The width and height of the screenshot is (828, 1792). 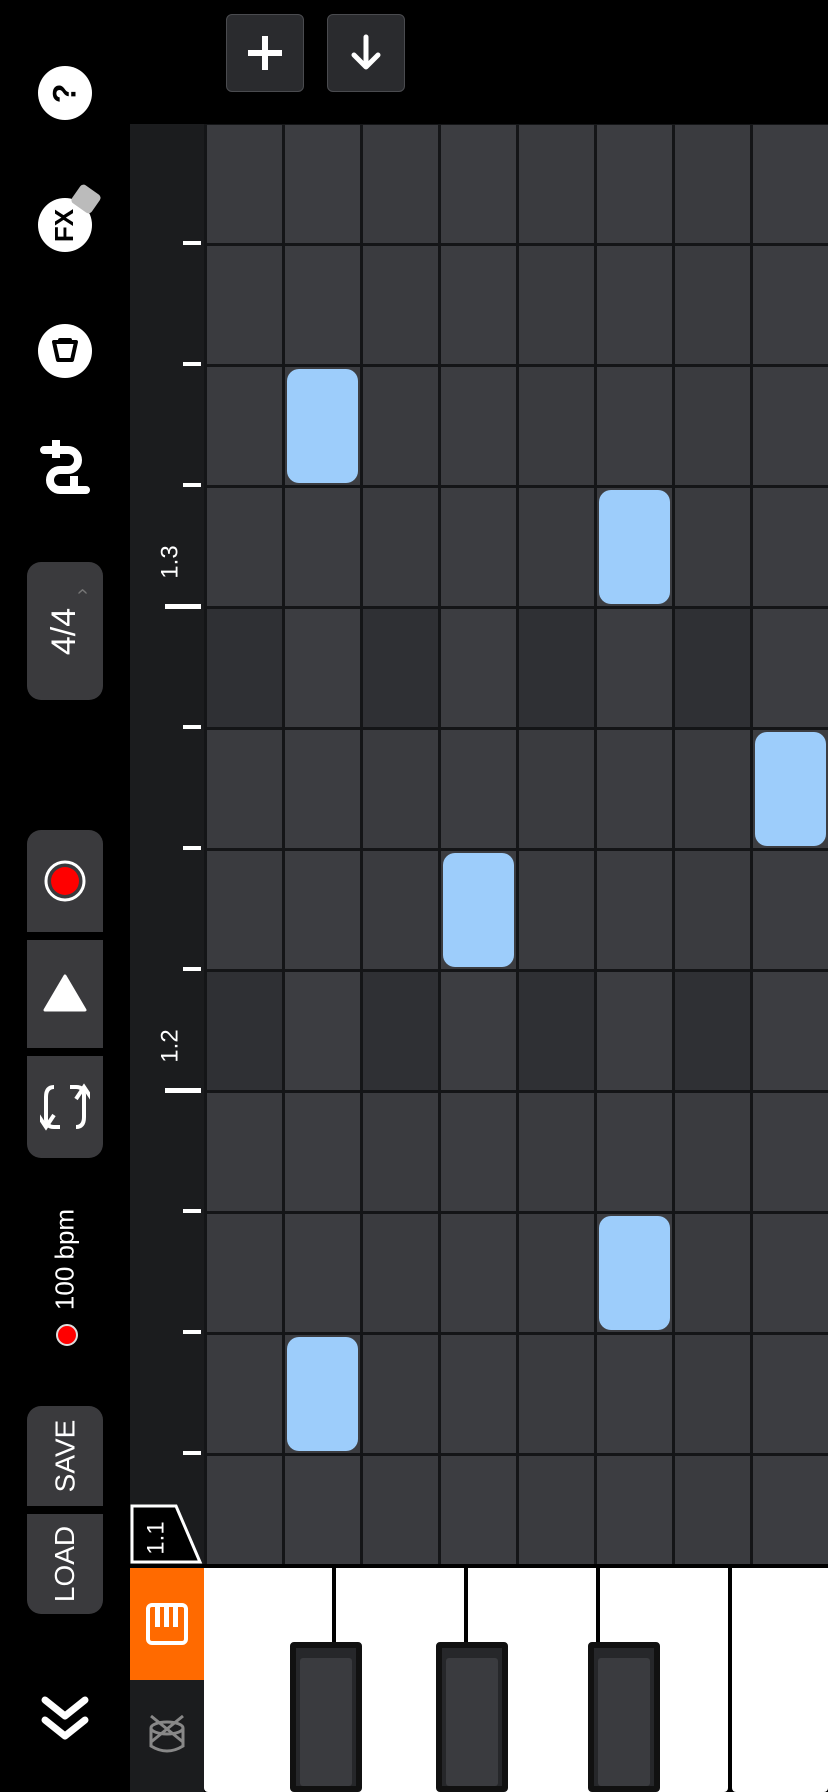 I want to click on piano-keyboard, so click(x=516, y=1678).